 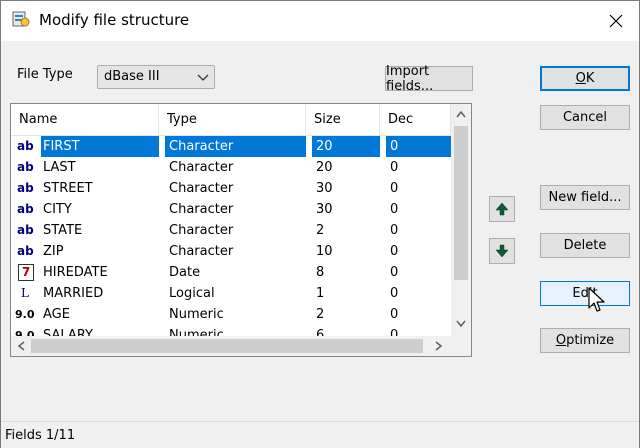 What do you see at coordinates (100, 146) in the screenshot?
I see `cell-name: FIRST` at bounding box center [100, 146].